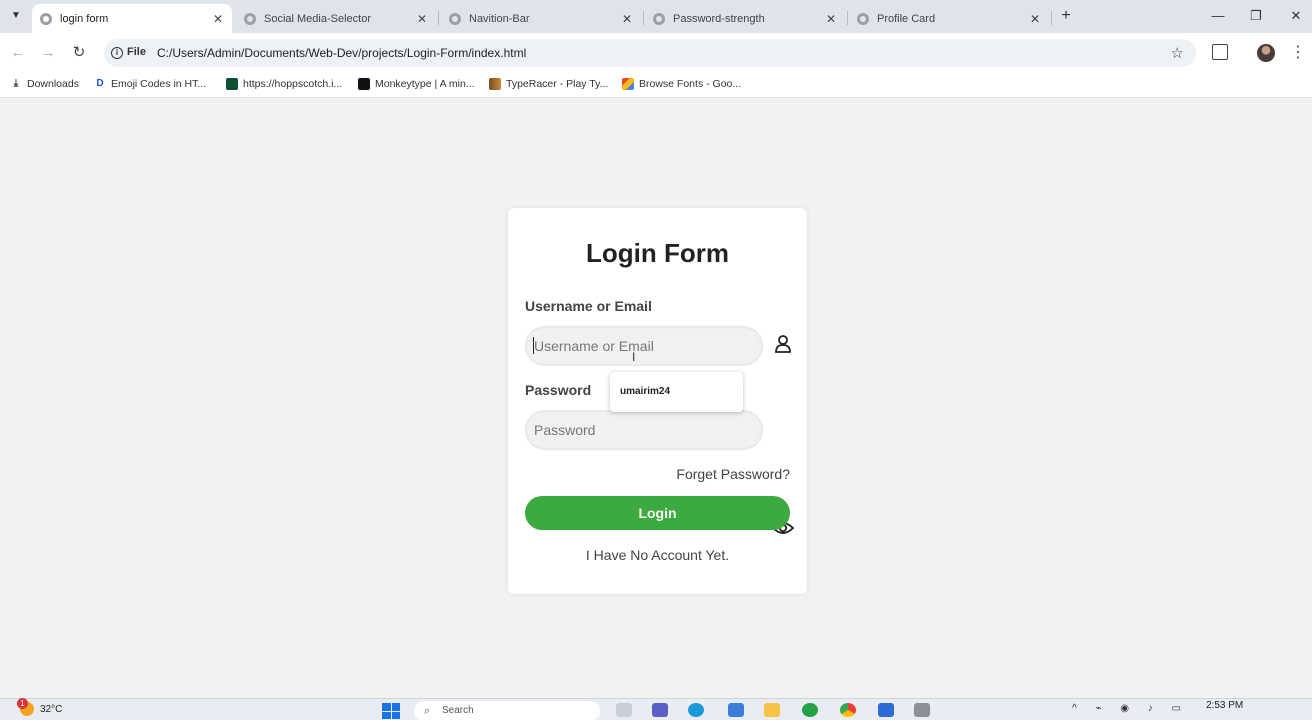  What do you see at coordinates (1066, 16) in the screenshot?
I see `new-tab-icon: +` at bounding box center [1066, 16].